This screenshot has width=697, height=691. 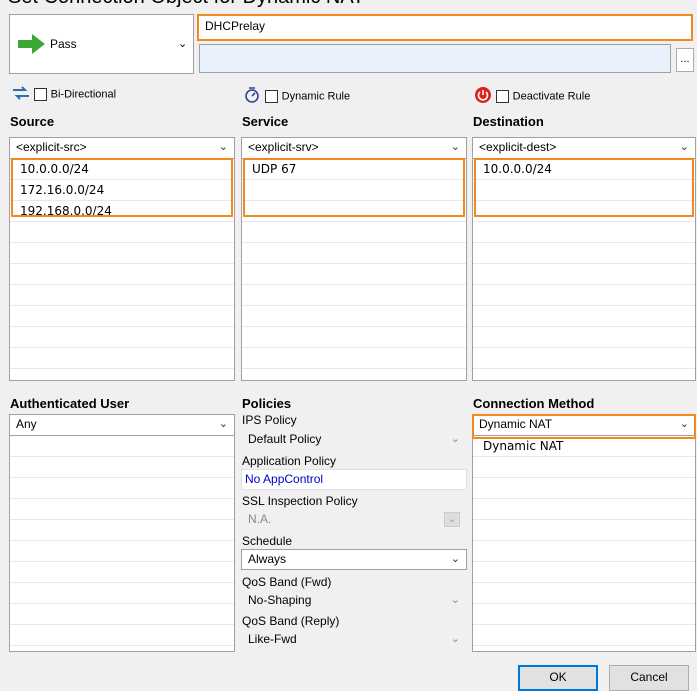 I want to click on stopwatch-icon, so click(x=252, y=96).